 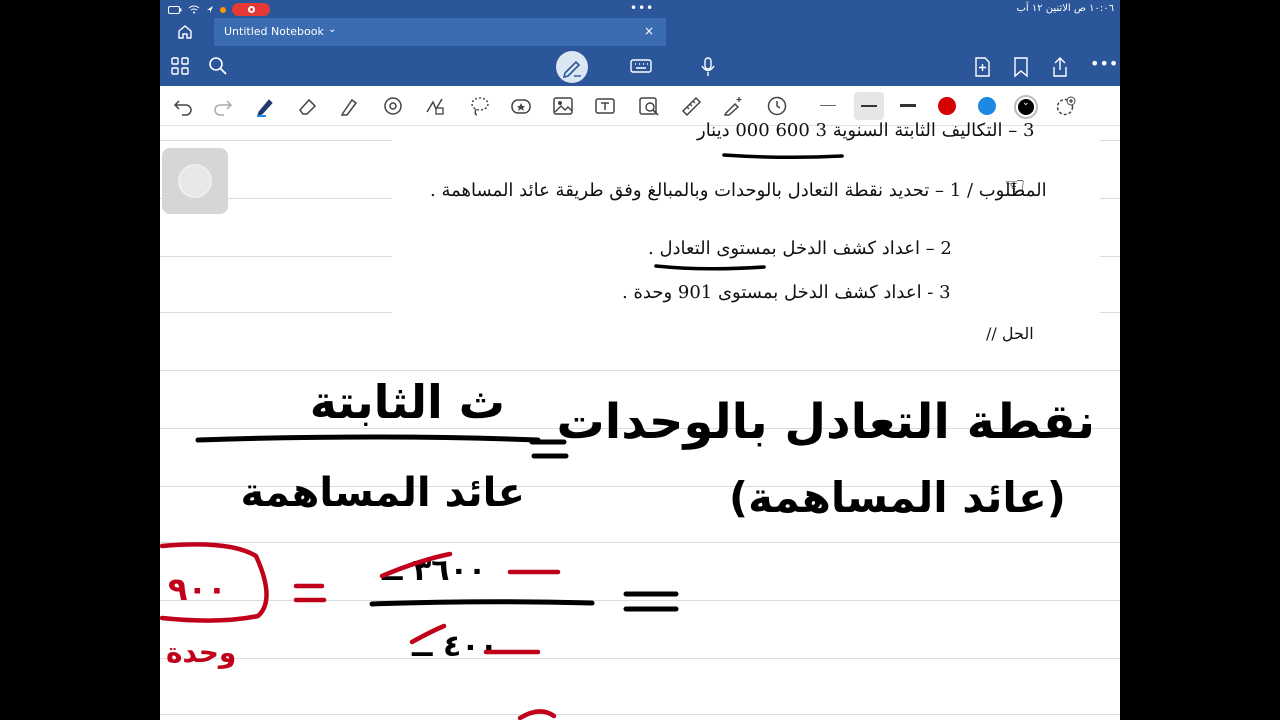 What do you see at coordinates (416, 565) in the screenshot?
I see `numerator-strike` at bounding box center [416, 565].